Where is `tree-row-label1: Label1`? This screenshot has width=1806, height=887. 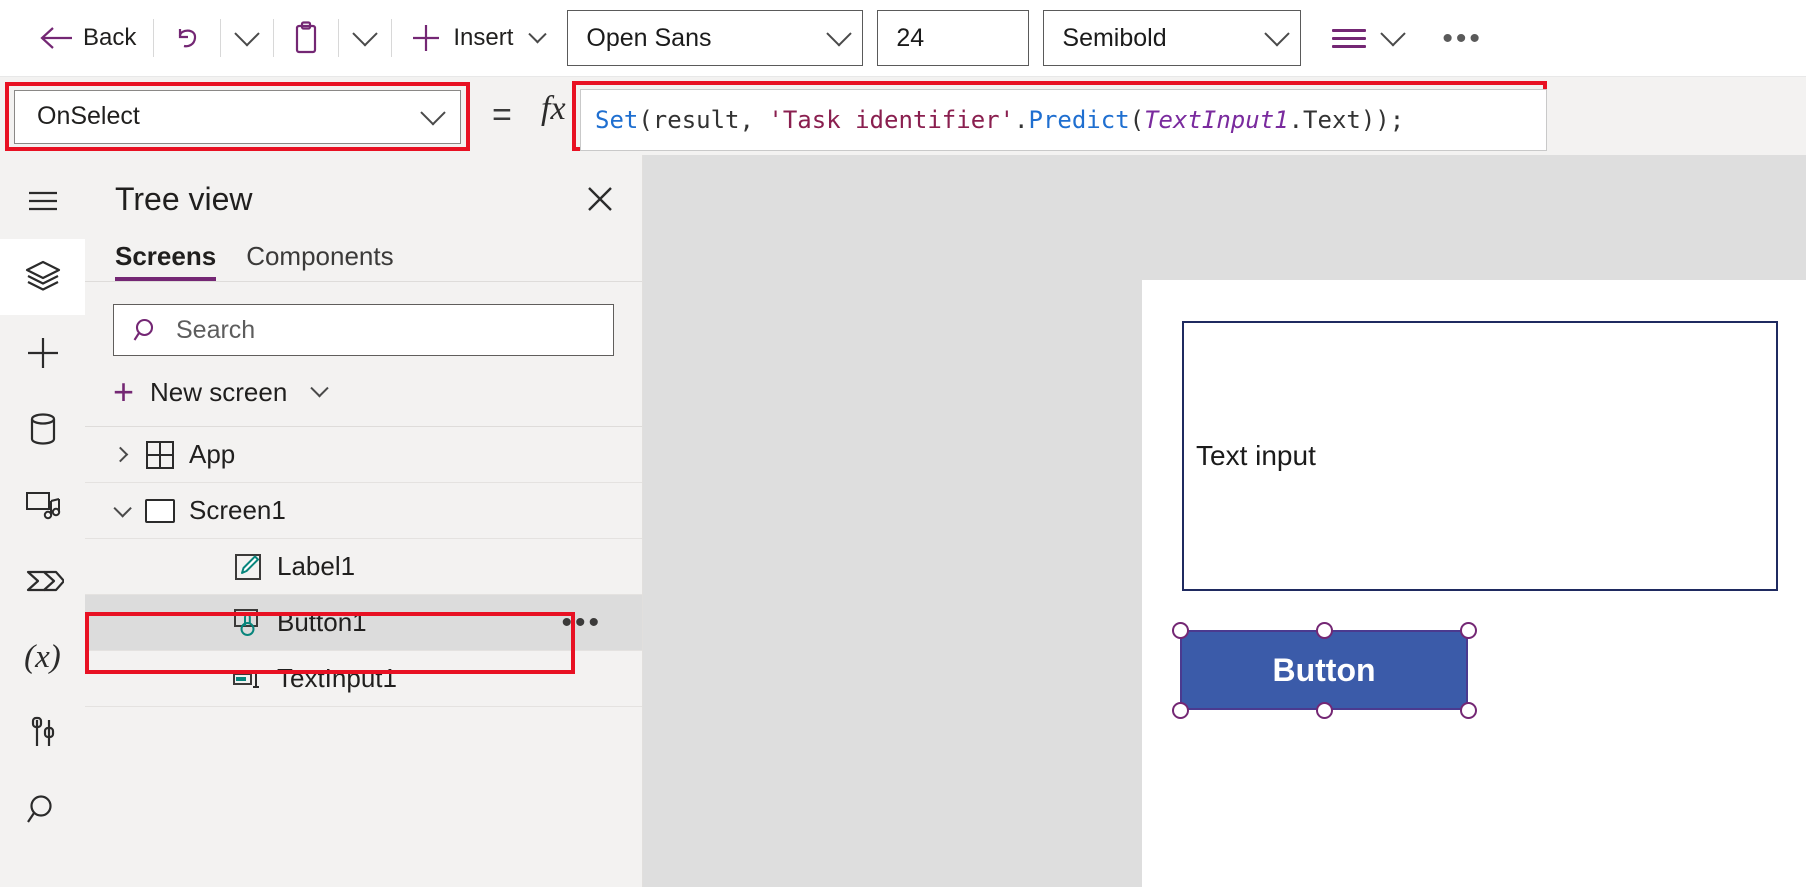 tree-row-label1: Label1 is located at coordinates (363, 567).